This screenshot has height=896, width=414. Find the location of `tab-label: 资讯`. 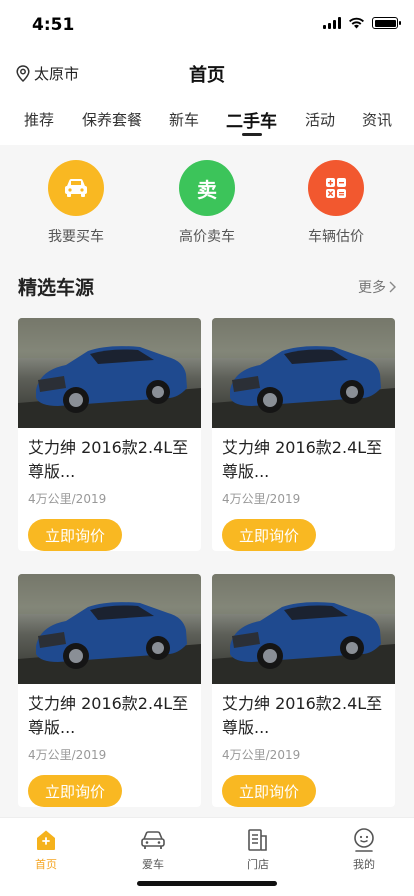

tab-label: 资讯 is located at coordinates (377, 120).